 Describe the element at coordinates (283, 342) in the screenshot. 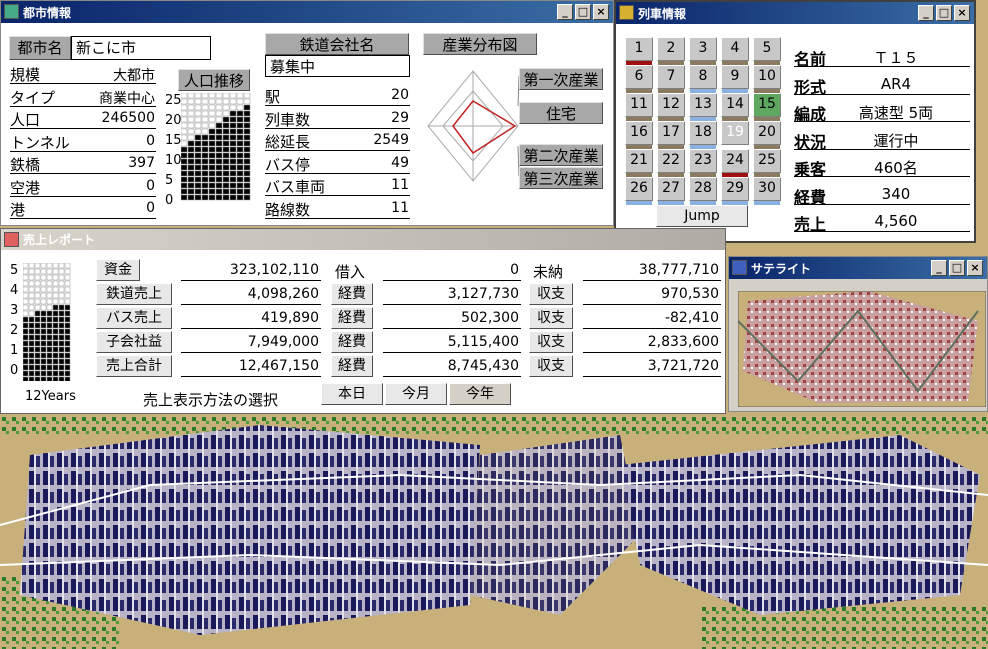

I see `sales-row-value: 7,949,000` at that location.